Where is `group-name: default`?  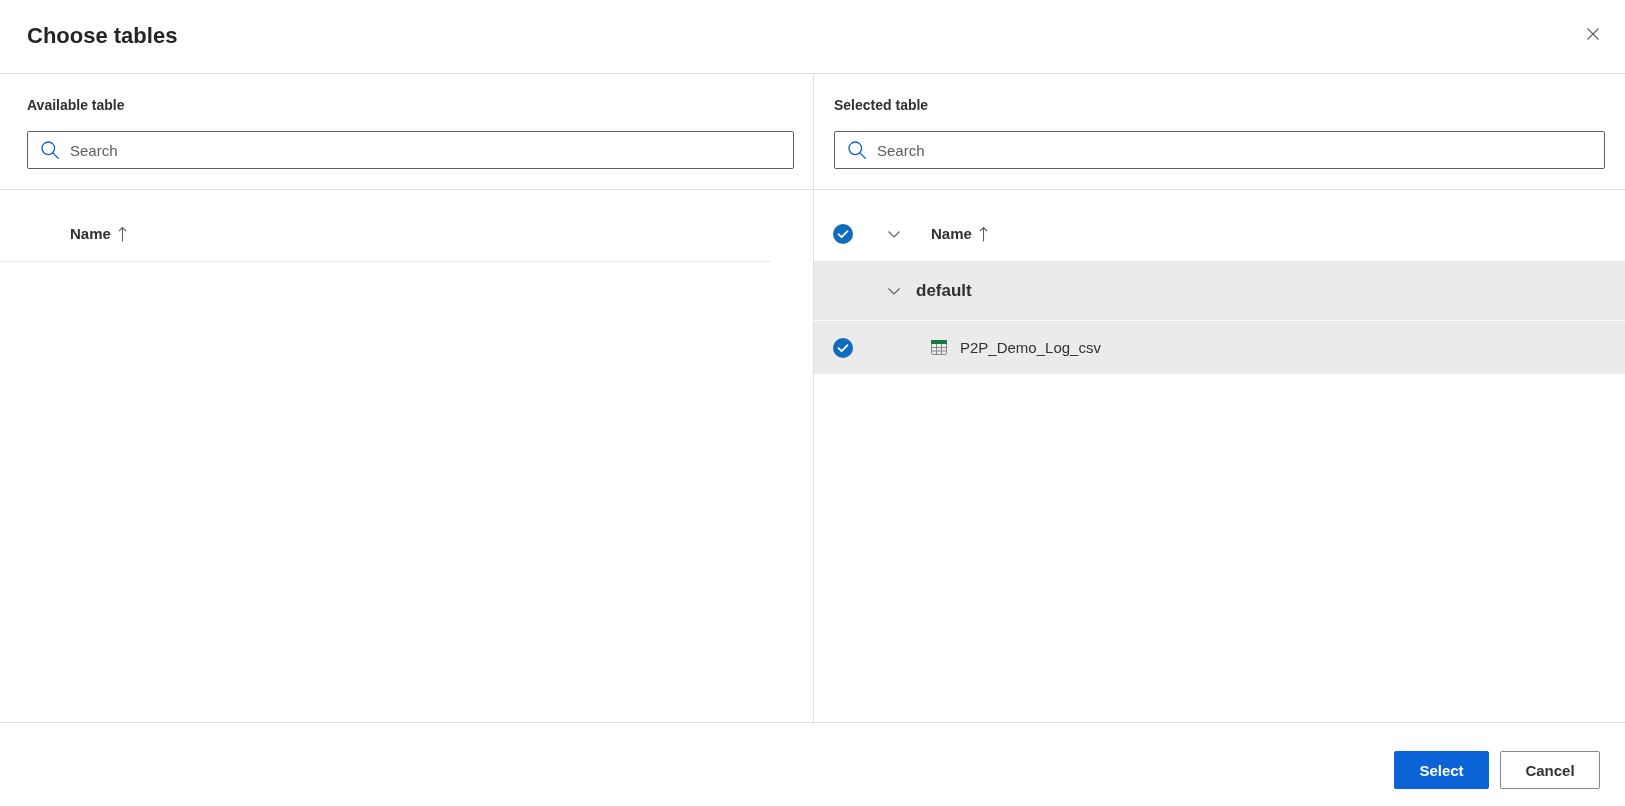
group-name: default is located at coordinates (944, 291).